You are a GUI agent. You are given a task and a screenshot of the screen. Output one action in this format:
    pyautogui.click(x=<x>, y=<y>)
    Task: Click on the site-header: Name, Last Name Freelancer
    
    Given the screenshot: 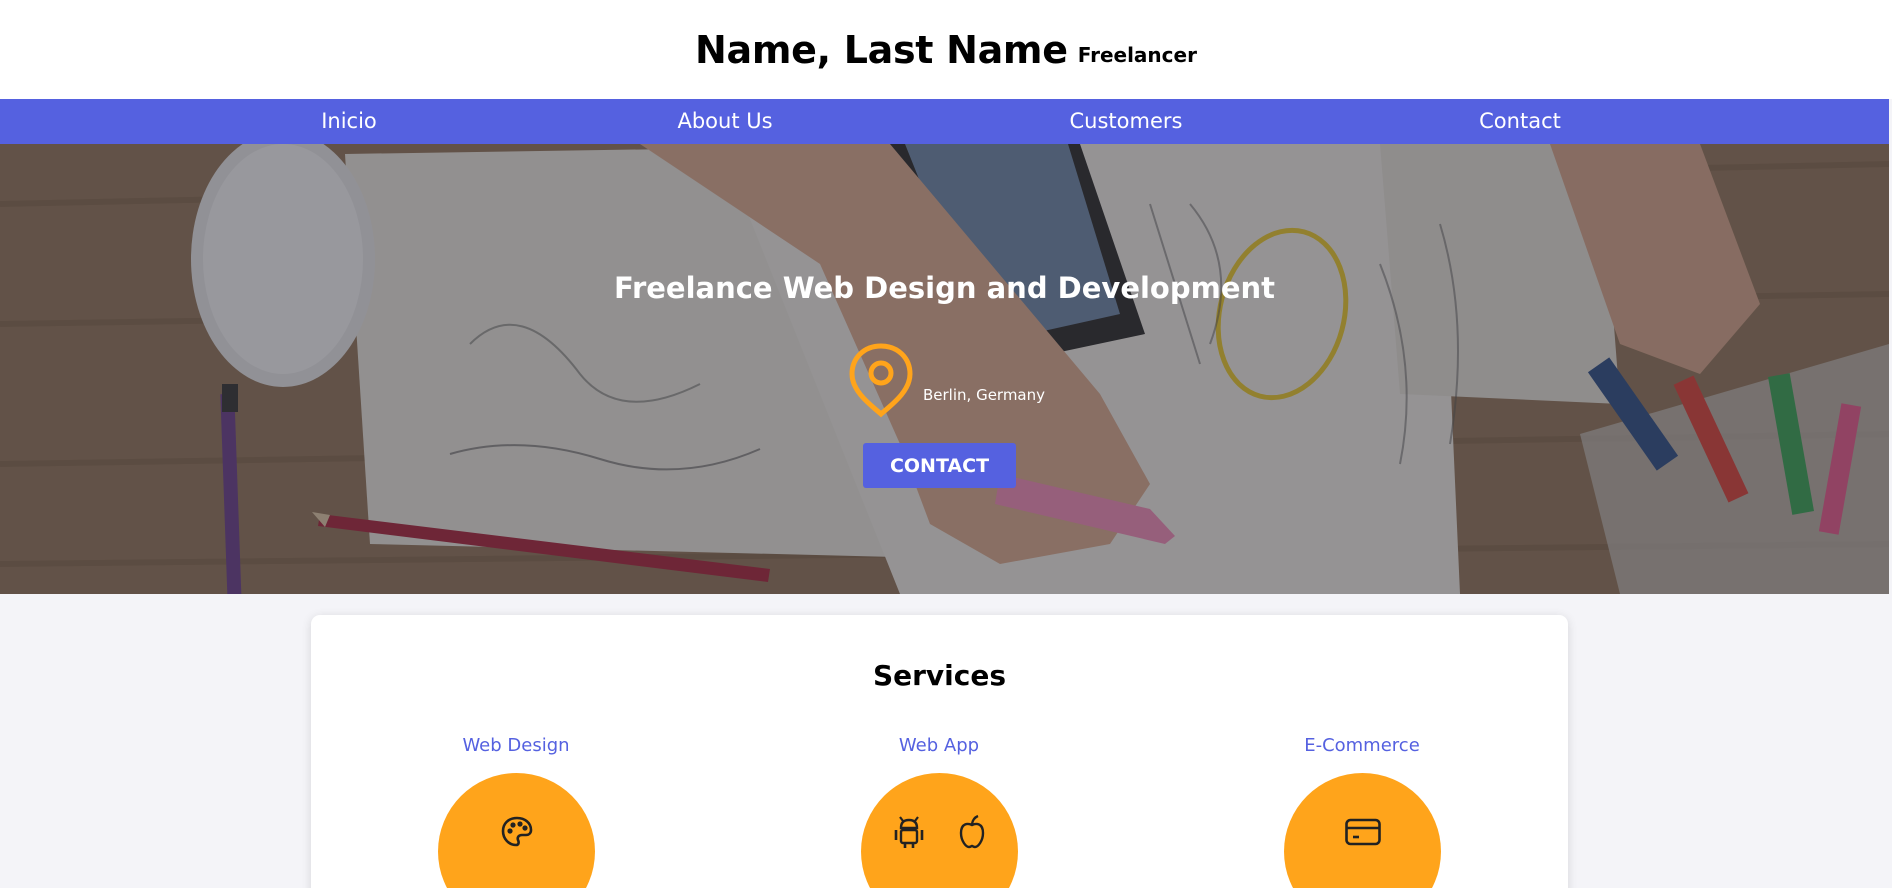 What is the action you would take?
    pyautogui.click(x=946, y=49)
    